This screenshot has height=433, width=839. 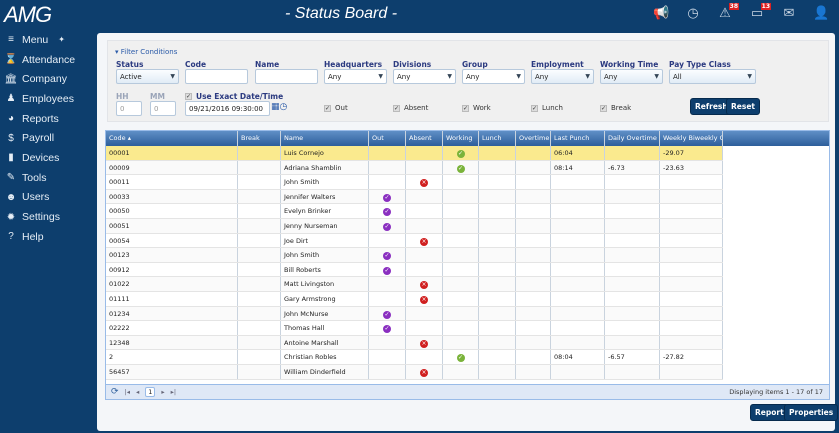 I want to click on column-header: Name, so click(x=325, y=138).